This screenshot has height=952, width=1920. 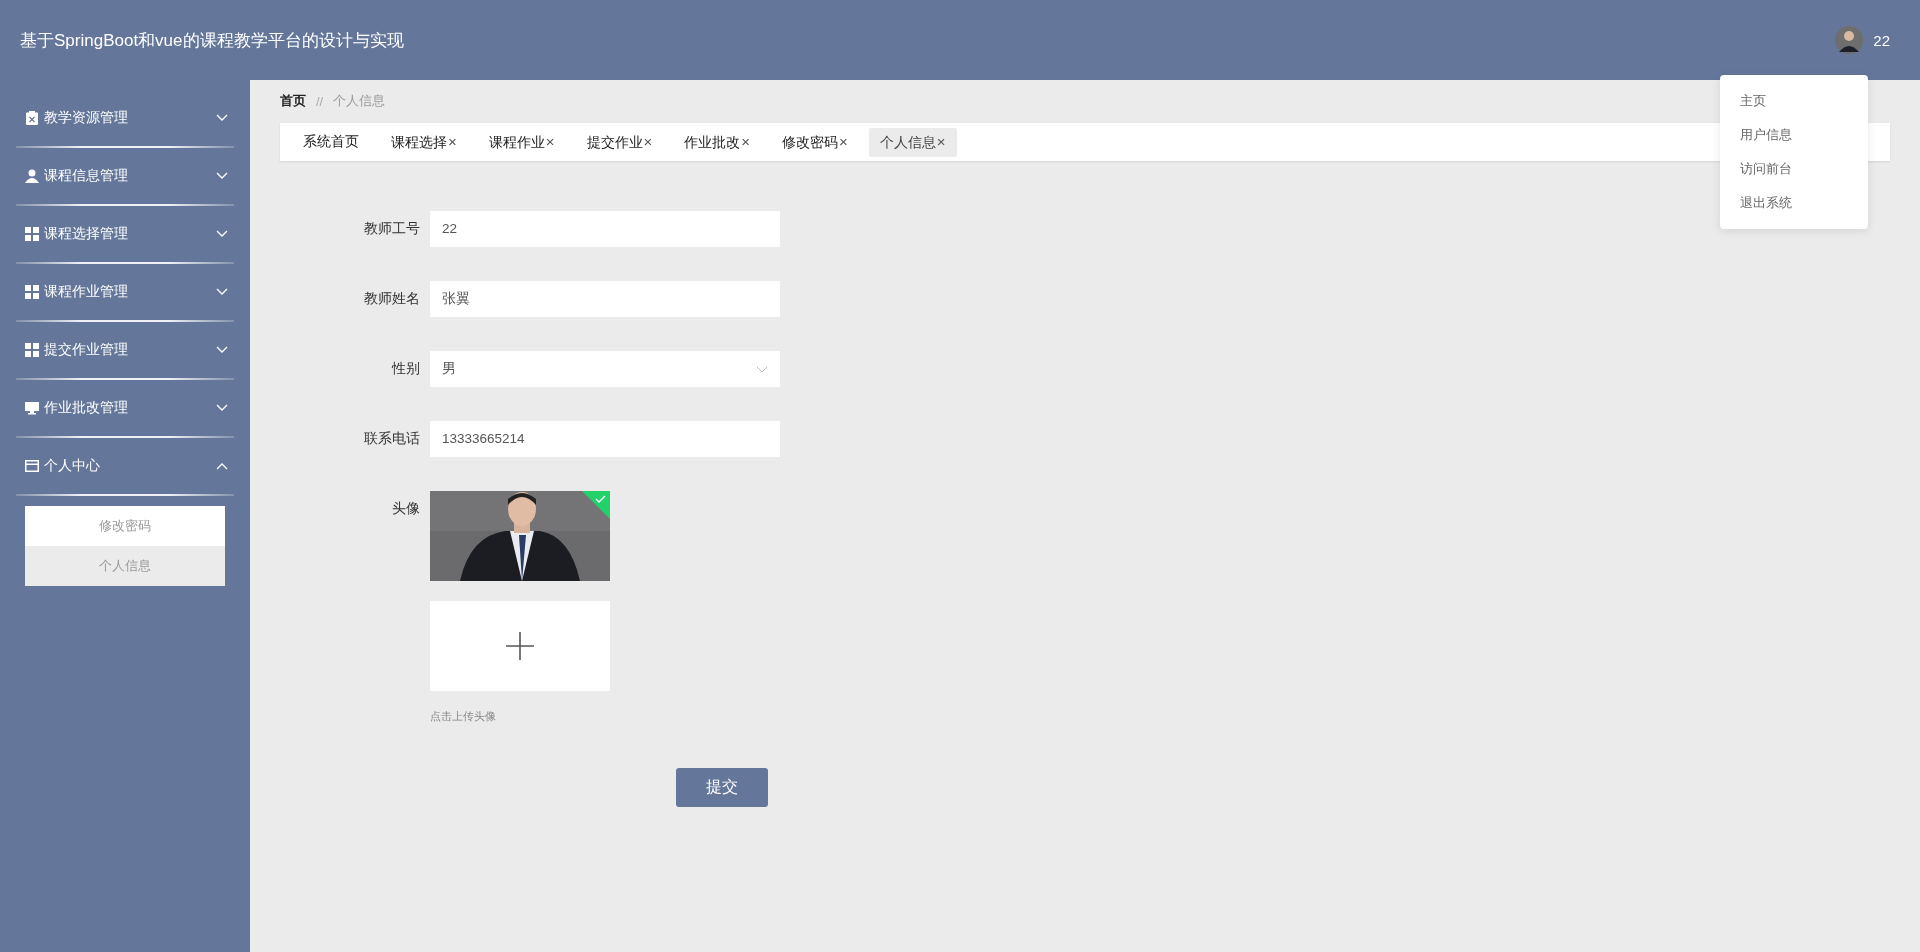 I want to click on username: 22, so click(x=1881, y=40).